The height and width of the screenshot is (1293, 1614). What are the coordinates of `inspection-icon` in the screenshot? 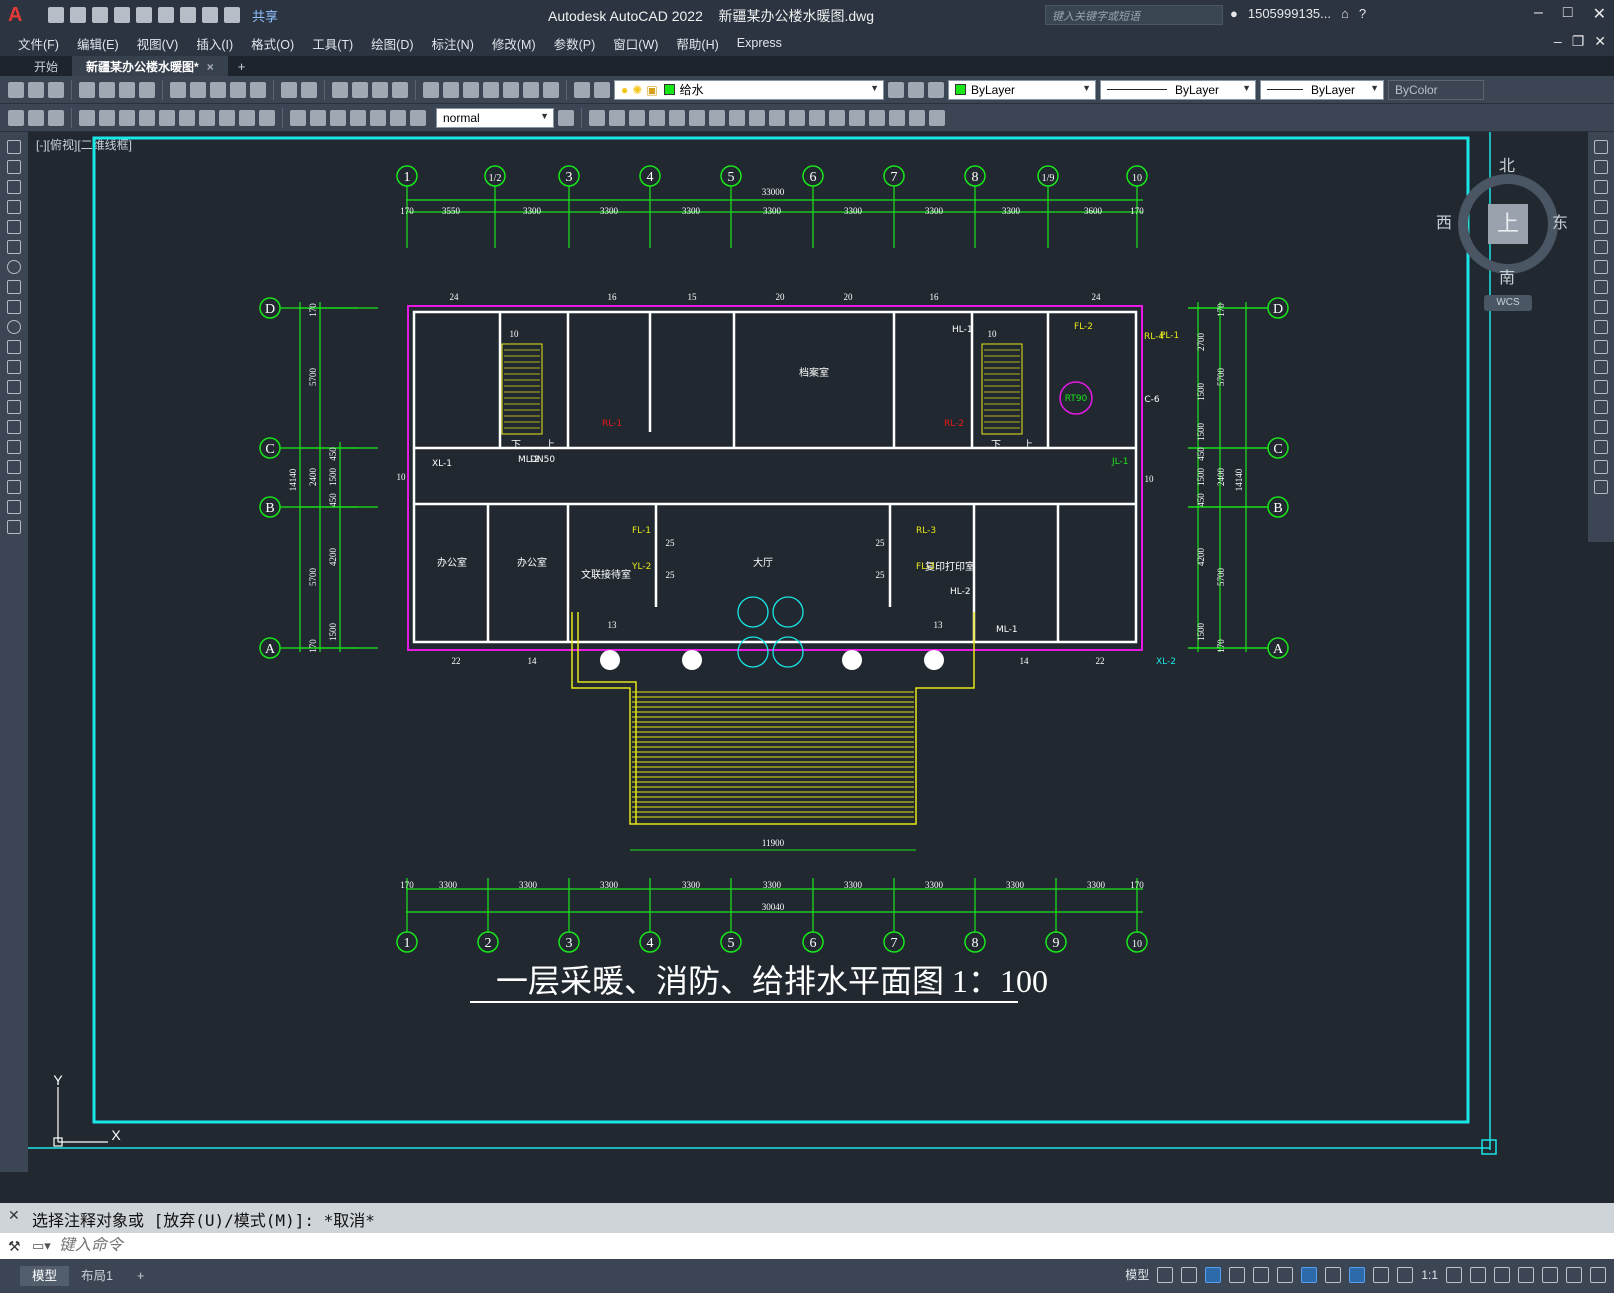 It's located at (338, 117).